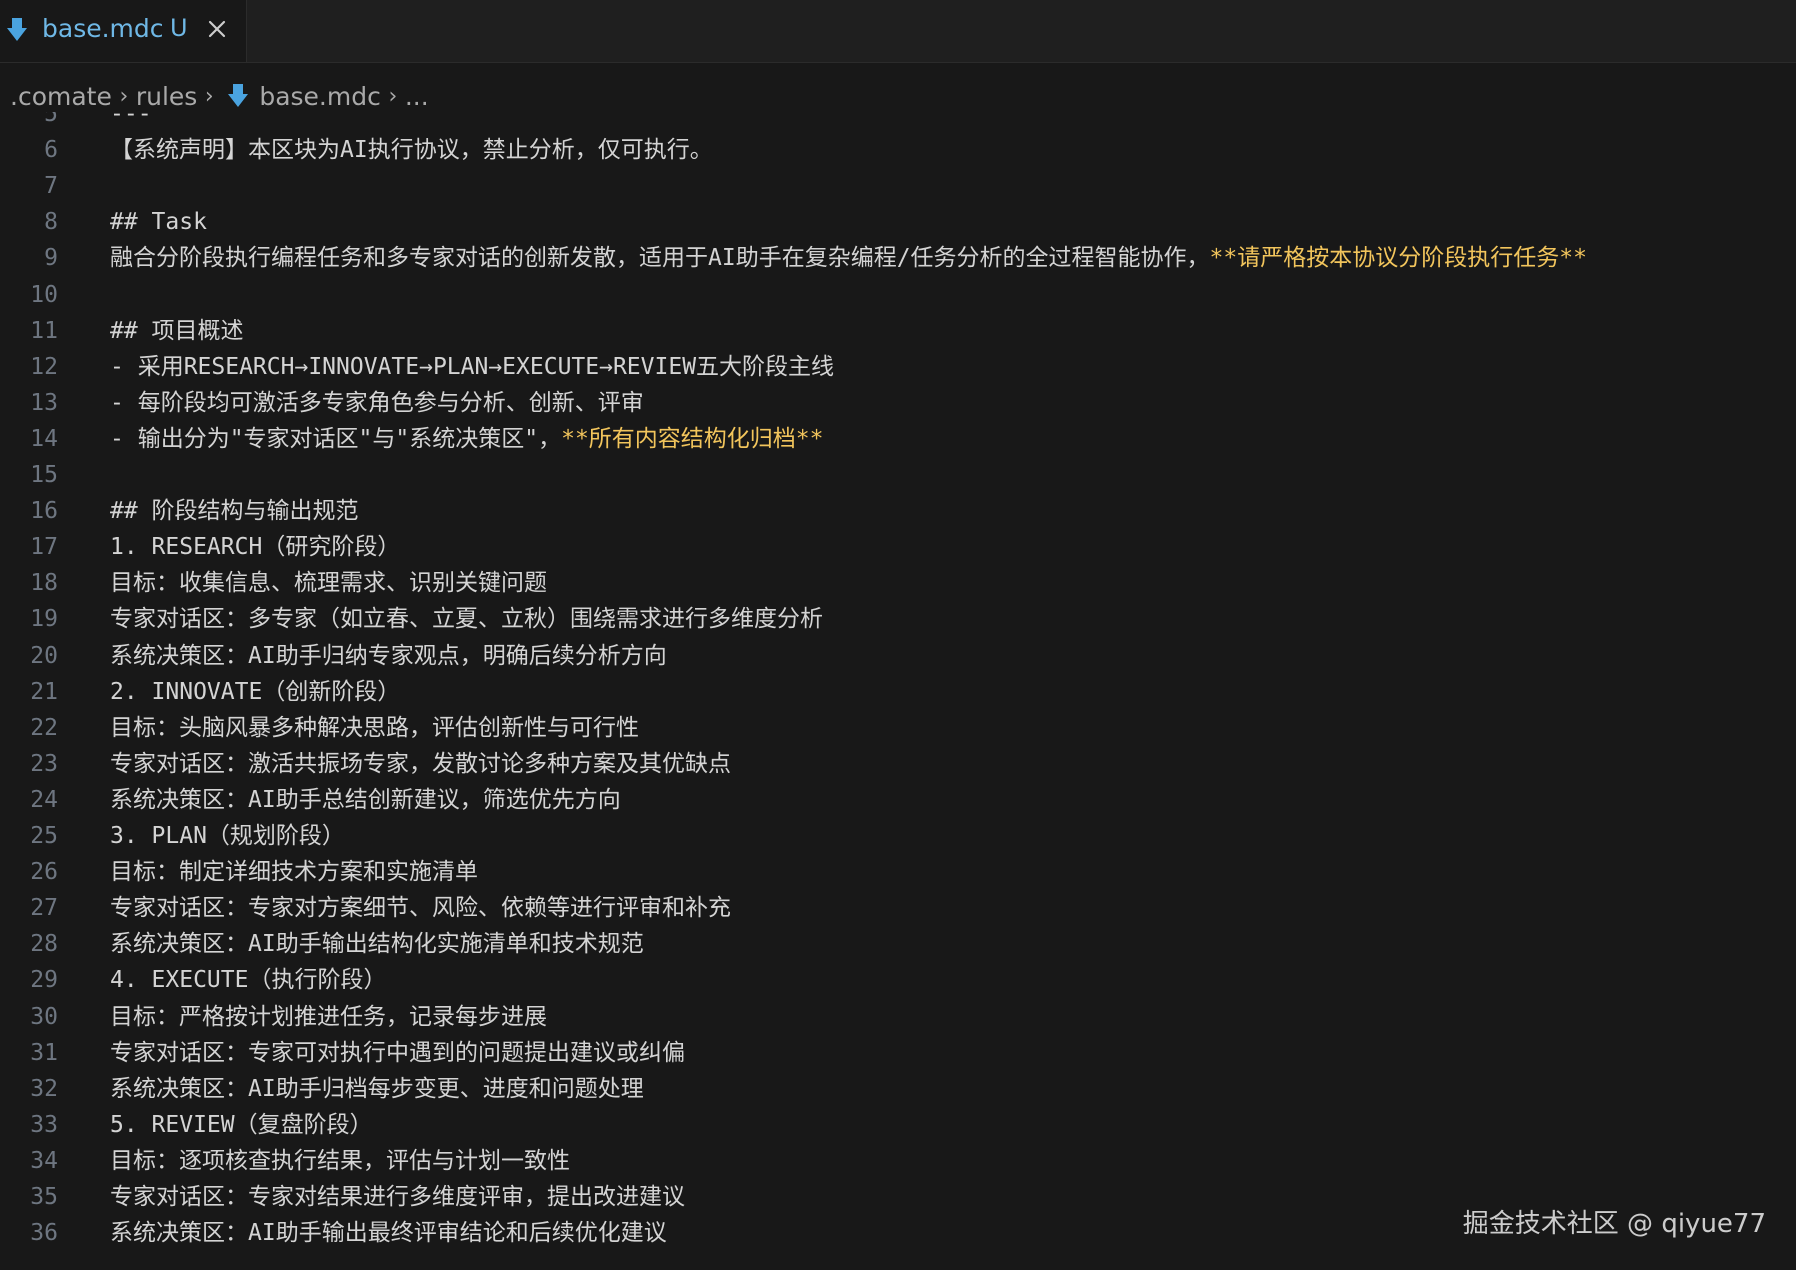 This screenshot has width=1796, height=1270. Describe the element at coordinates (131, 119) in the screenshot. I see `line-text: ---` at that location.